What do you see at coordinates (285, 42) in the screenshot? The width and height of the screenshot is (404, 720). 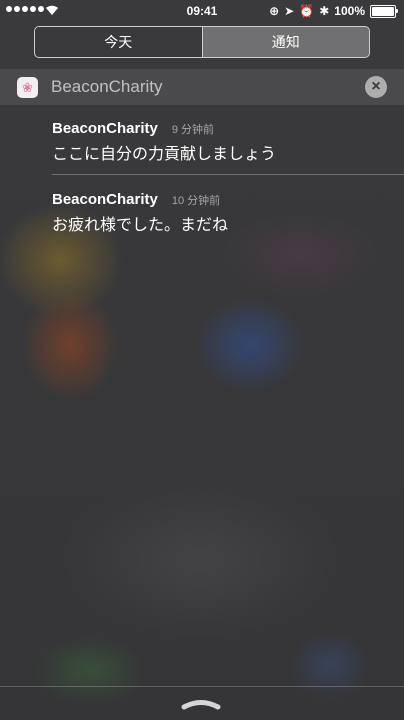 I see `tab-notifications: 通知` at bounding box center [285, 42].